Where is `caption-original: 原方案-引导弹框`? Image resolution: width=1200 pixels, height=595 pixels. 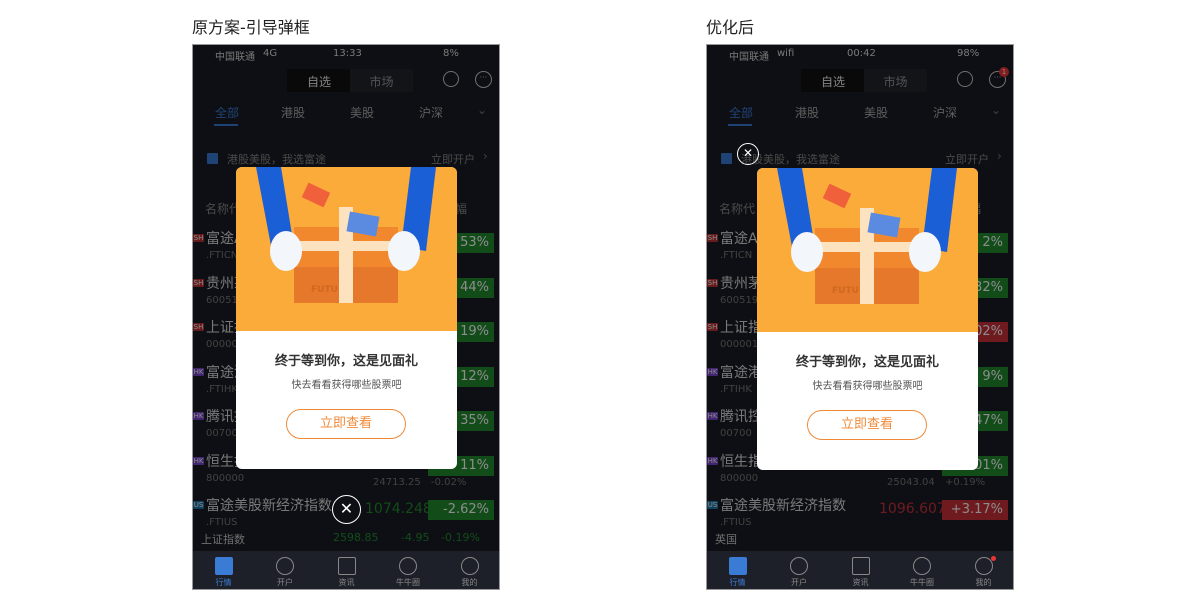 caption-original: 原方案-引导弹框 is located at coordinates (251, 27).